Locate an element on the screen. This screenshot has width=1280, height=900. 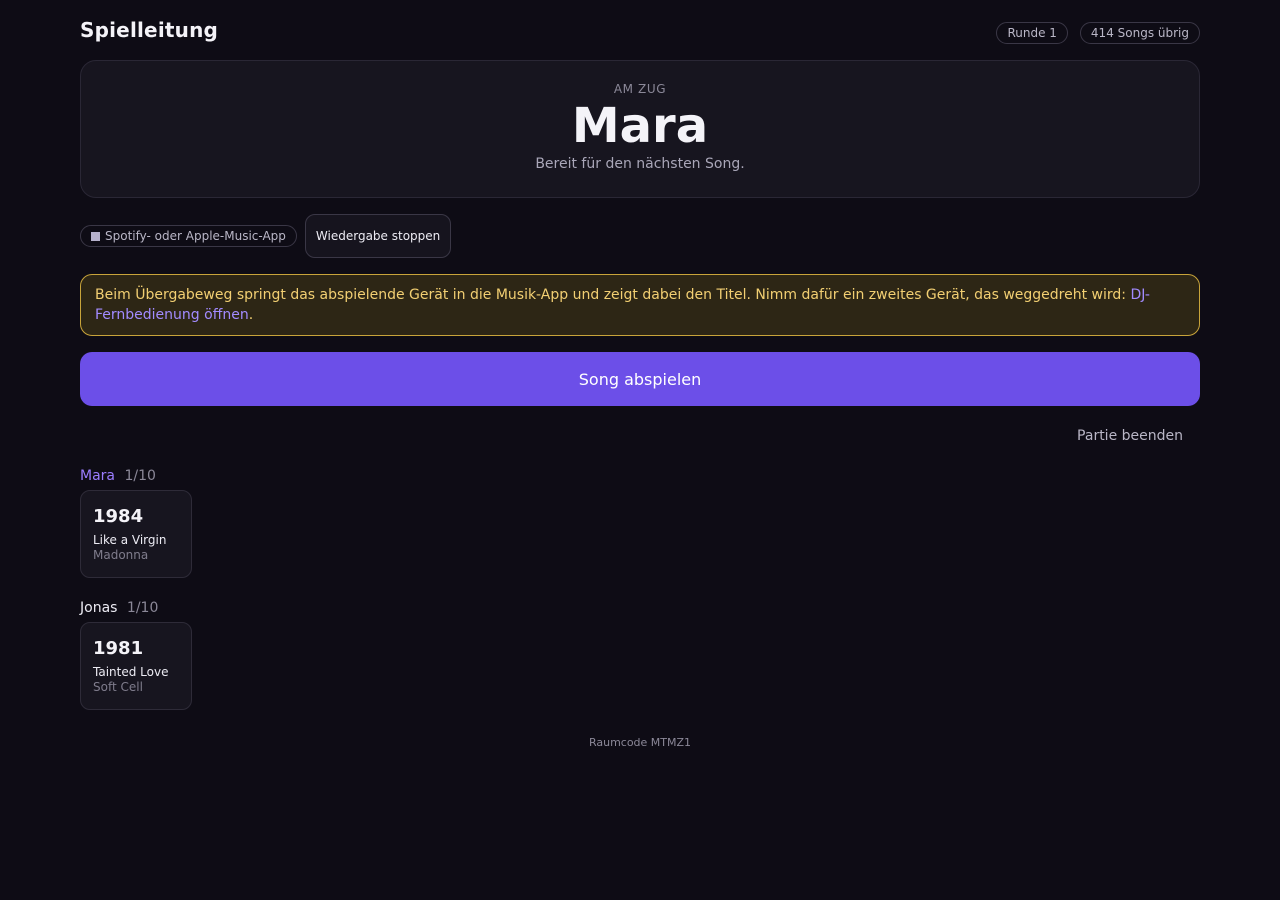
player-name: Mara is located at coordinates (97, 476).